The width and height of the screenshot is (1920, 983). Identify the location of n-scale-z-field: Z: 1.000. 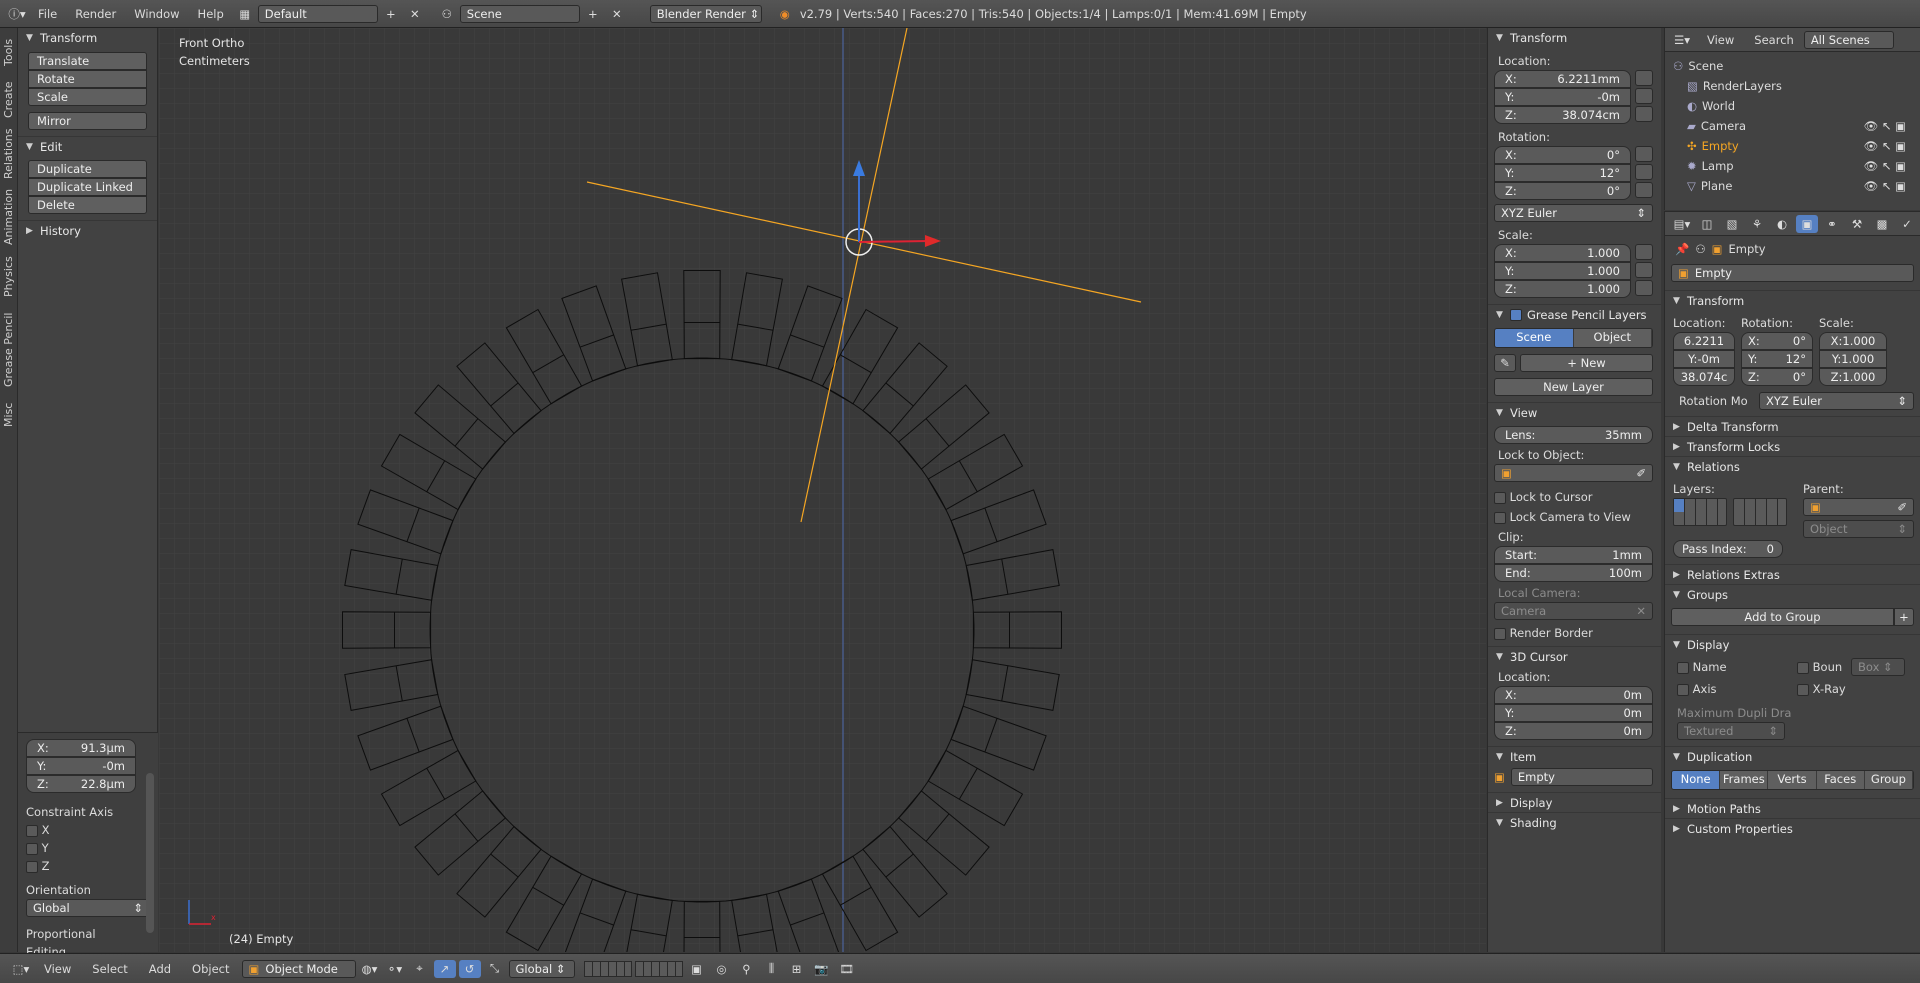
(1562, 289).